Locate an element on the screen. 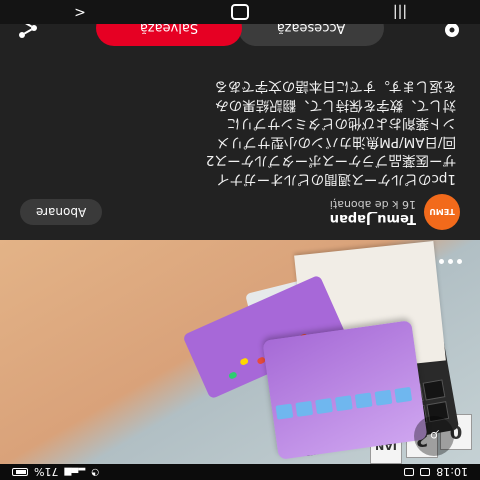 The height and width of the screenshot is (480, 480). subscribe-button: Abonare is located at coordinates (61, 212).